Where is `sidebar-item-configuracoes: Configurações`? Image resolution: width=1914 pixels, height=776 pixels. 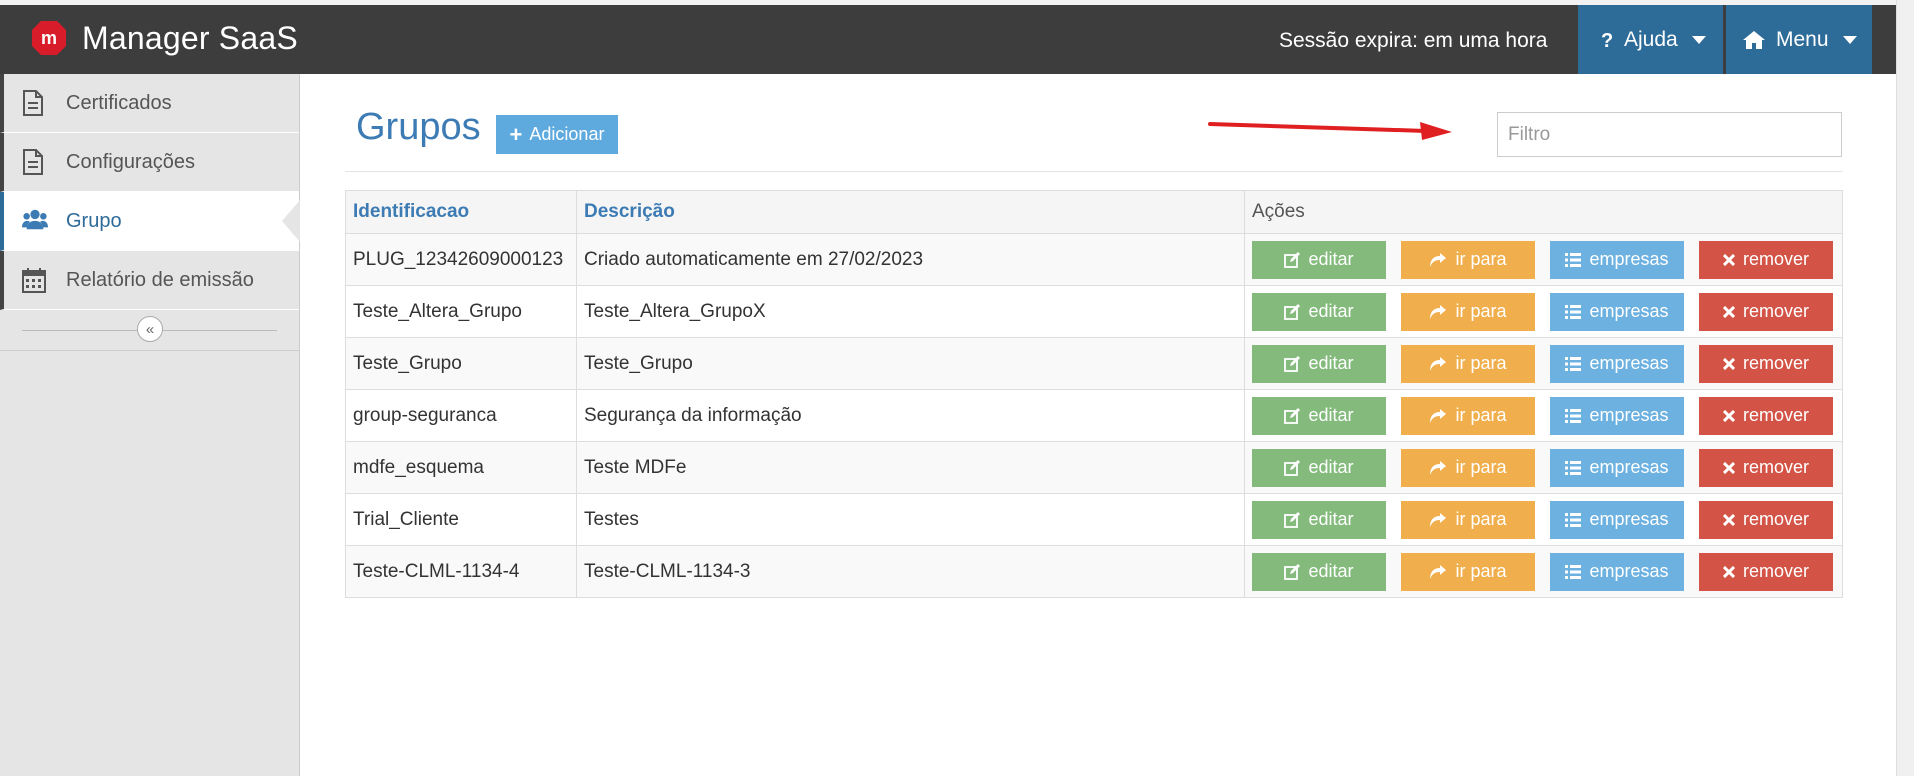
sidebar-item-configuracoes: Configurações is located at coordinates (149, 162).